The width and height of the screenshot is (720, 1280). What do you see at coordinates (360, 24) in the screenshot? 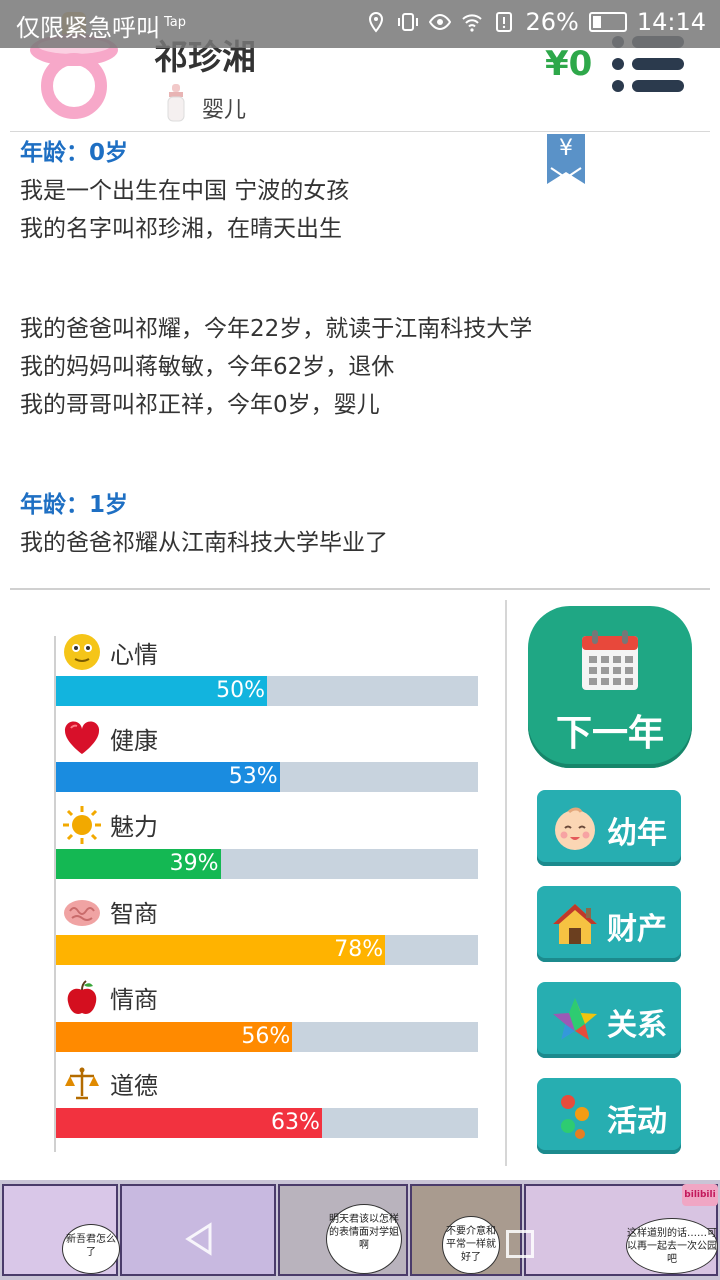
I see `status-bar: 仅限紧急呼叫 Tap 26% 14:14` at bounding box center [360, 24].